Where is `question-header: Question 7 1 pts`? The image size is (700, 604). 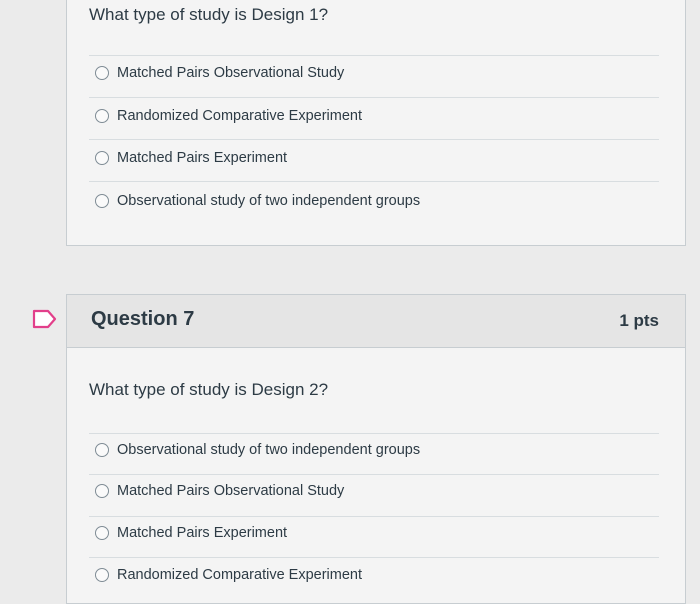
question-header: Question 7 1 pts is located at coordinates (376, 321).